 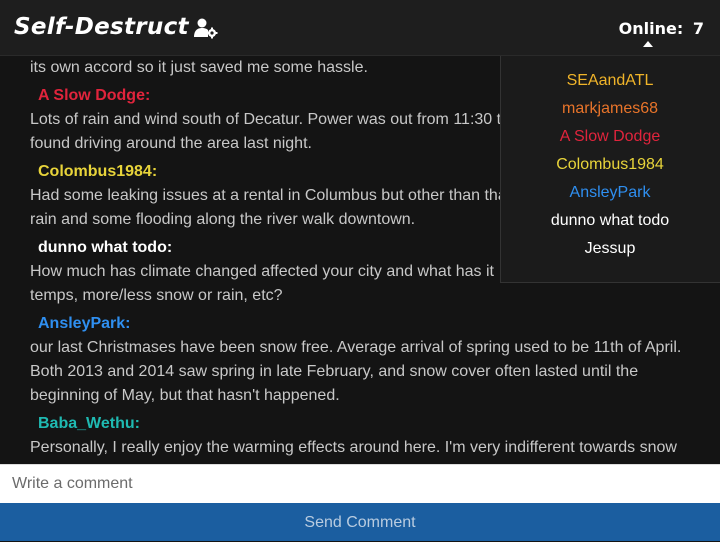 I want to click on send-comment-button: Send Comment, so click(x=360, y=522).